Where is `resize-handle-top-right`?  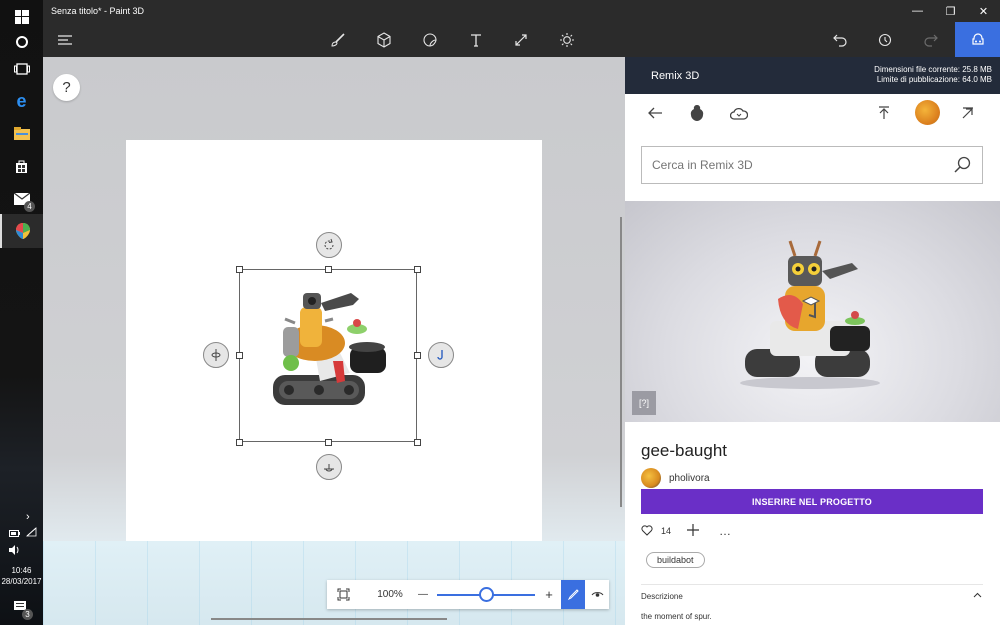 resize-handle-top-right is located at coordinates (417, 269).